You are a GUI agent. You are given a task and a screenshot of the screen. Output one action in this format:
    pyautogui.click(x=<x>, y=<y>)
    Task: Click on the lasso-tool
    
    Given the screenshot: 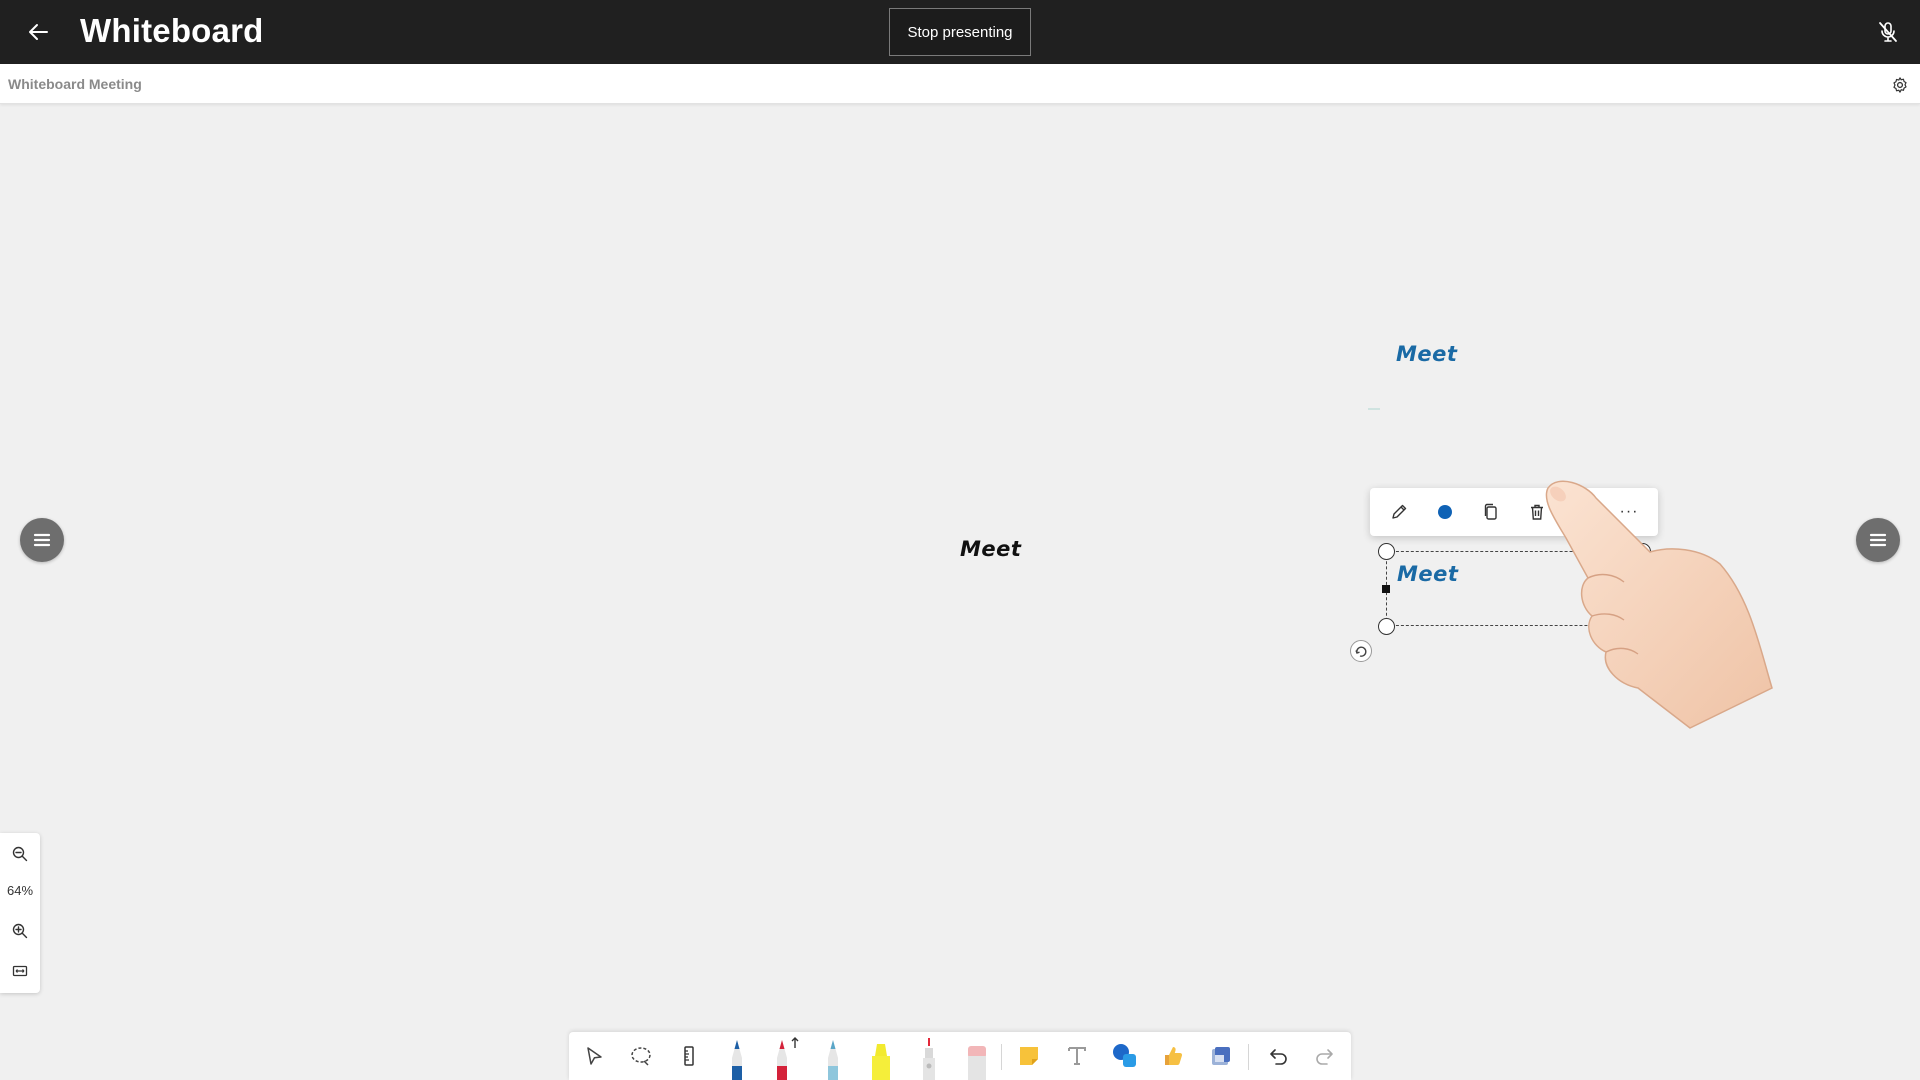 What is the action you would take?
    pyautogui.click(x=641, y=1056)
    